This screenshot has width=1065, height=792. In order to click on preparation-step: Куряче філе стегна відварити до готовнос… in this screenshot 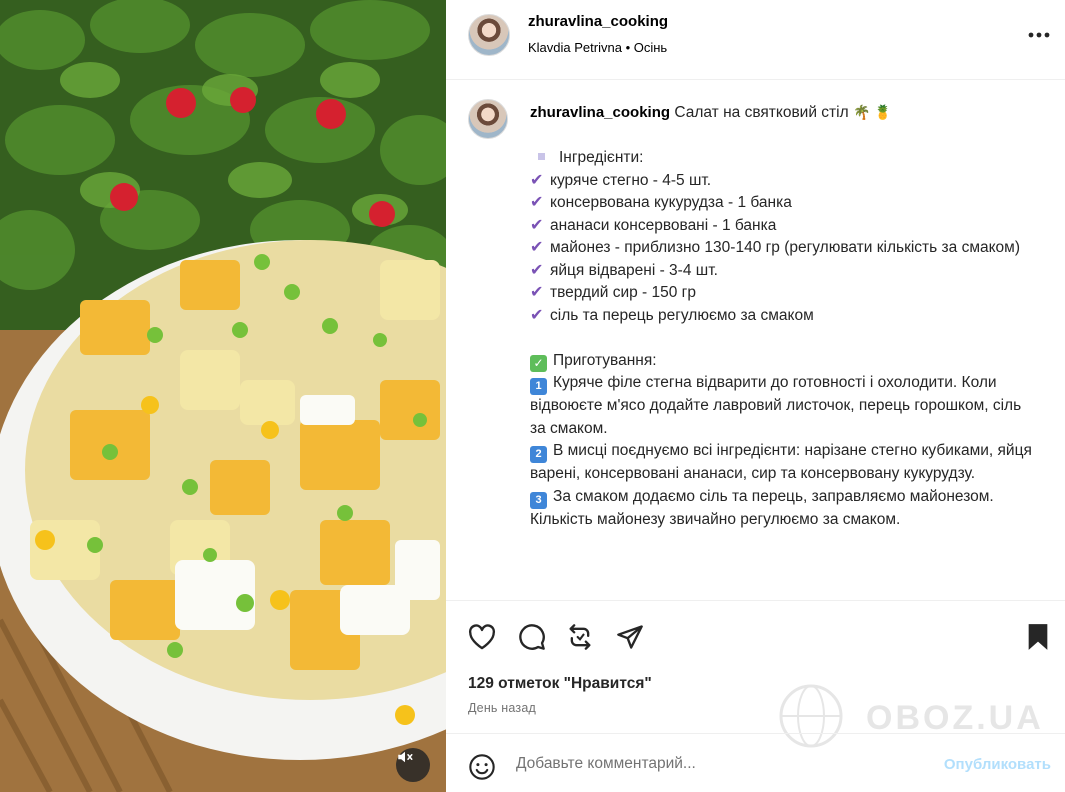, I will do `click(778, 405)`.